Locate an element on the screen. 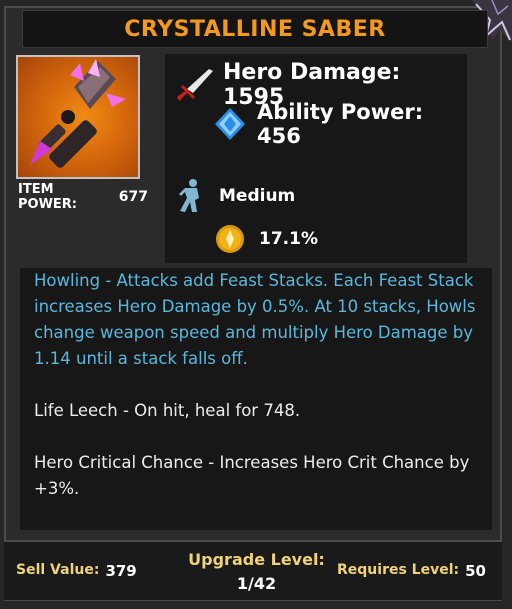  sell-label: Sell Value: is located at coordinates (58, 570).